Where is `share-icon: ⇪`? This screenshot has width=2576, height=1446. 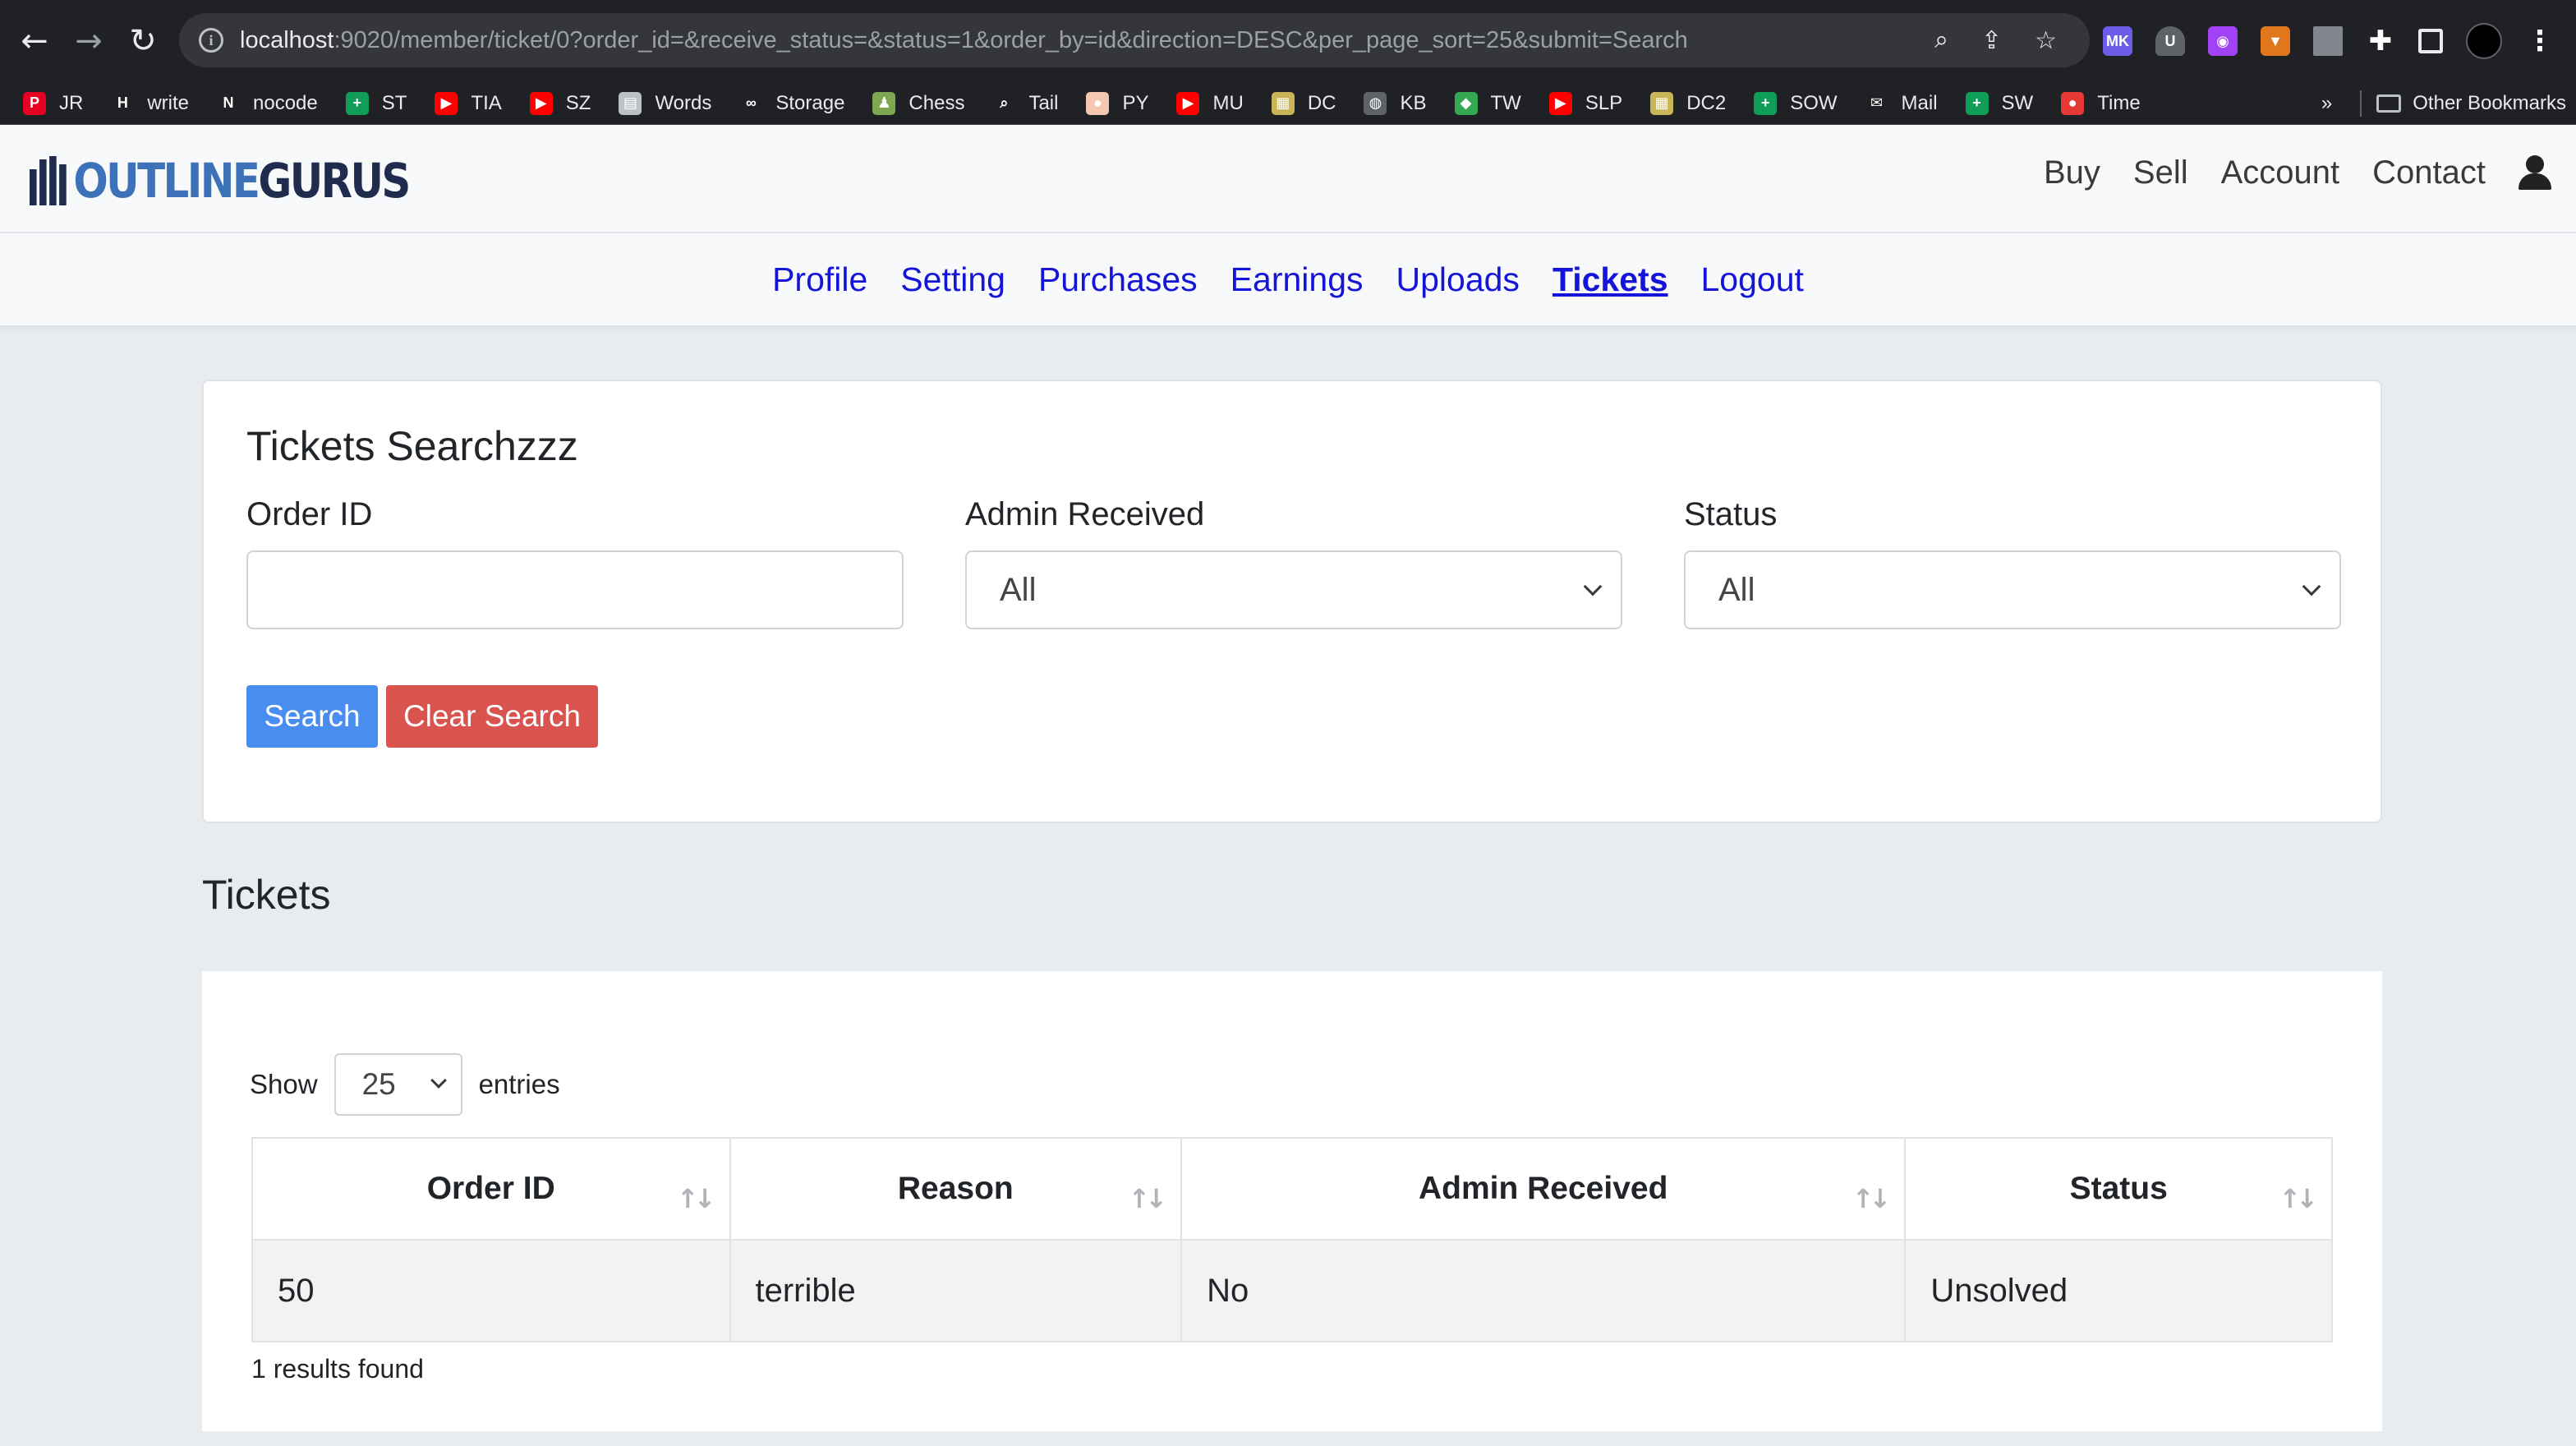
share-icon: ⇪ is located at coordinates (1992, 40).